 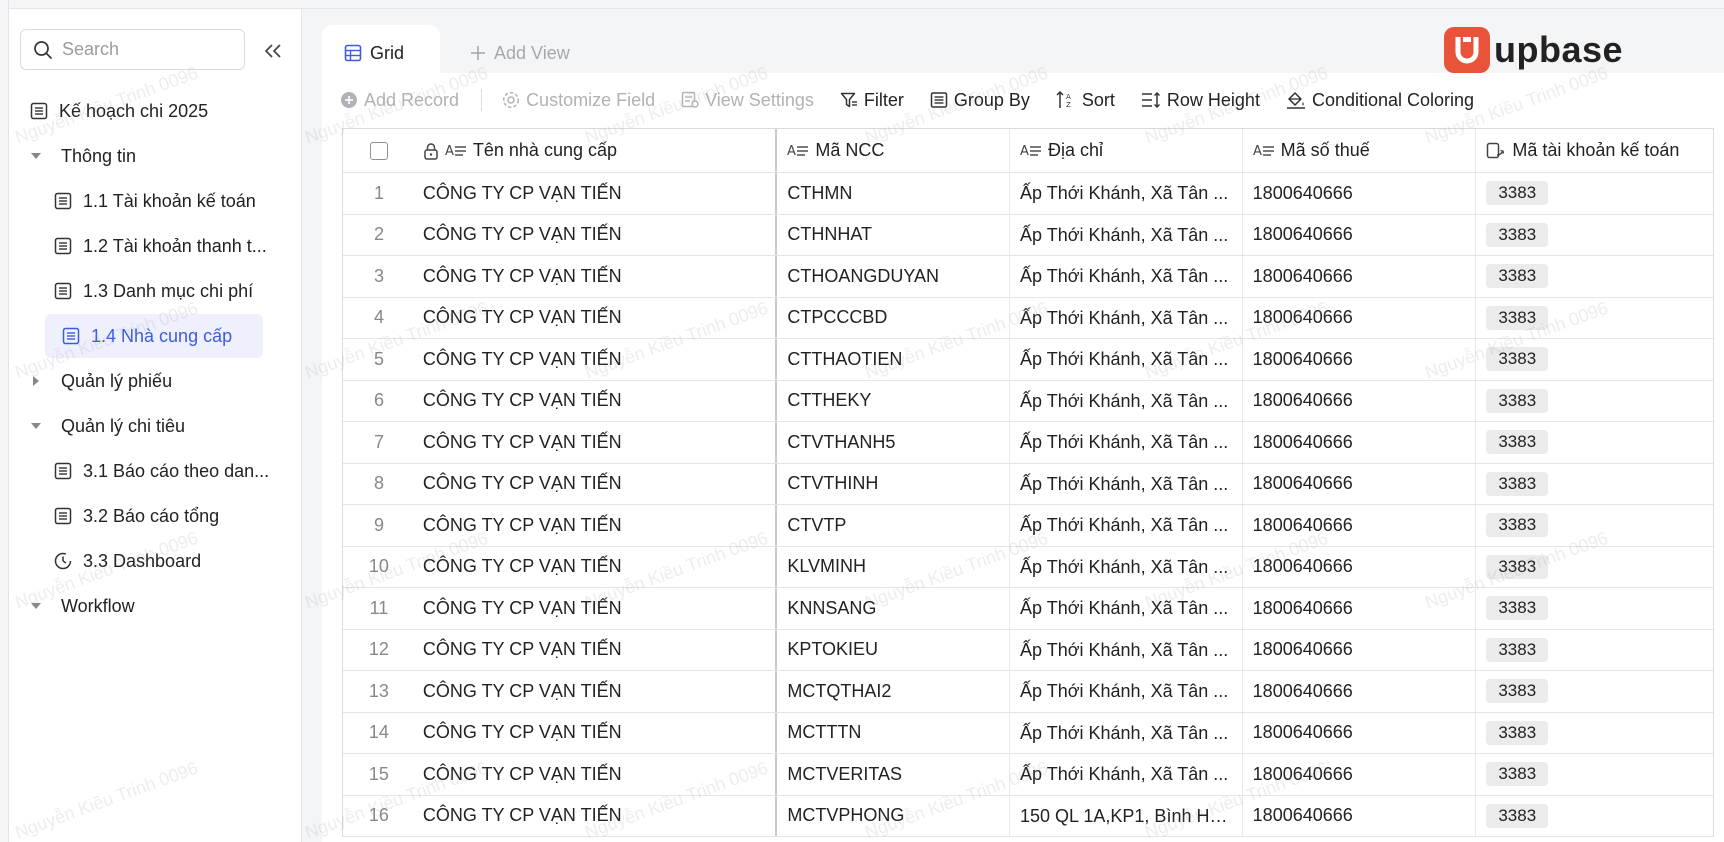 What do you see at coordinates (157, 426) in the screenshot?
I see `sidebar-item-8: Quản lý chi tiêu` at bounding box center [157, 426].